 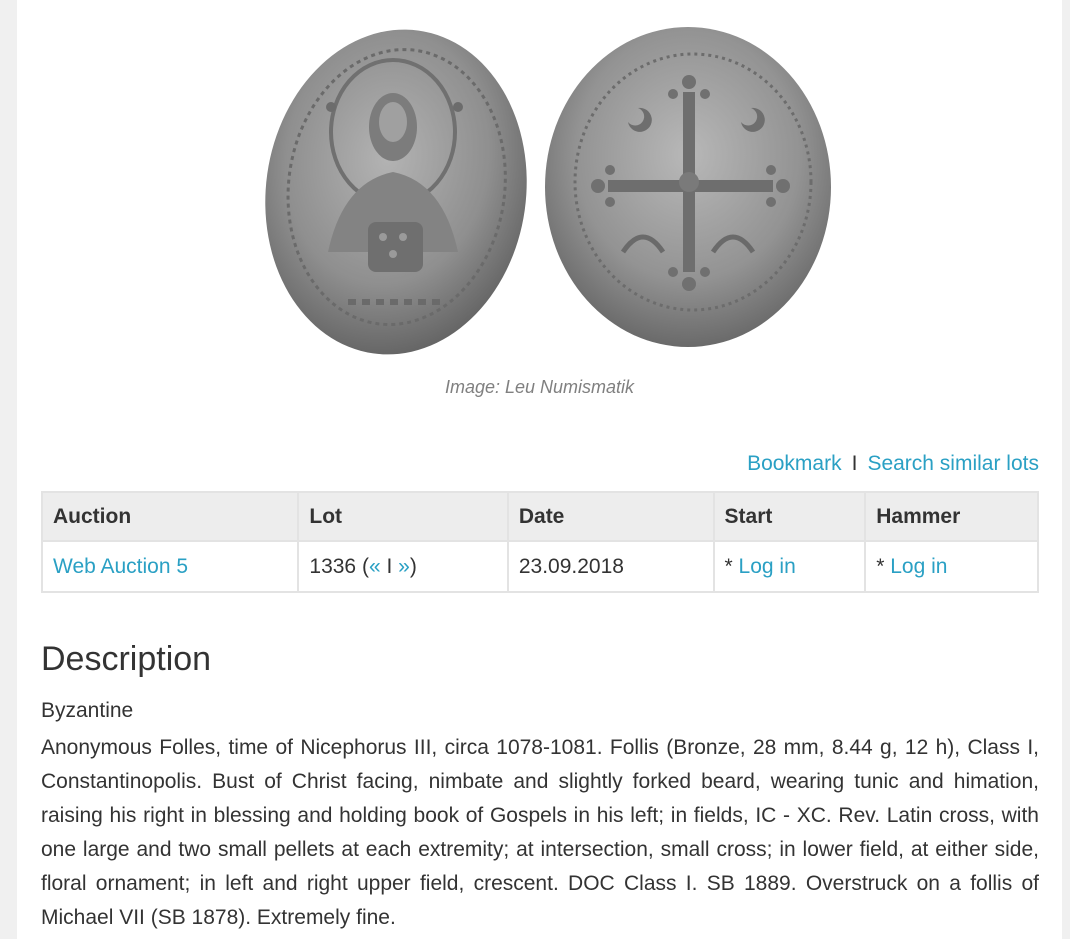 I want to click on start-prefix: *, so click(x=731, y=566).